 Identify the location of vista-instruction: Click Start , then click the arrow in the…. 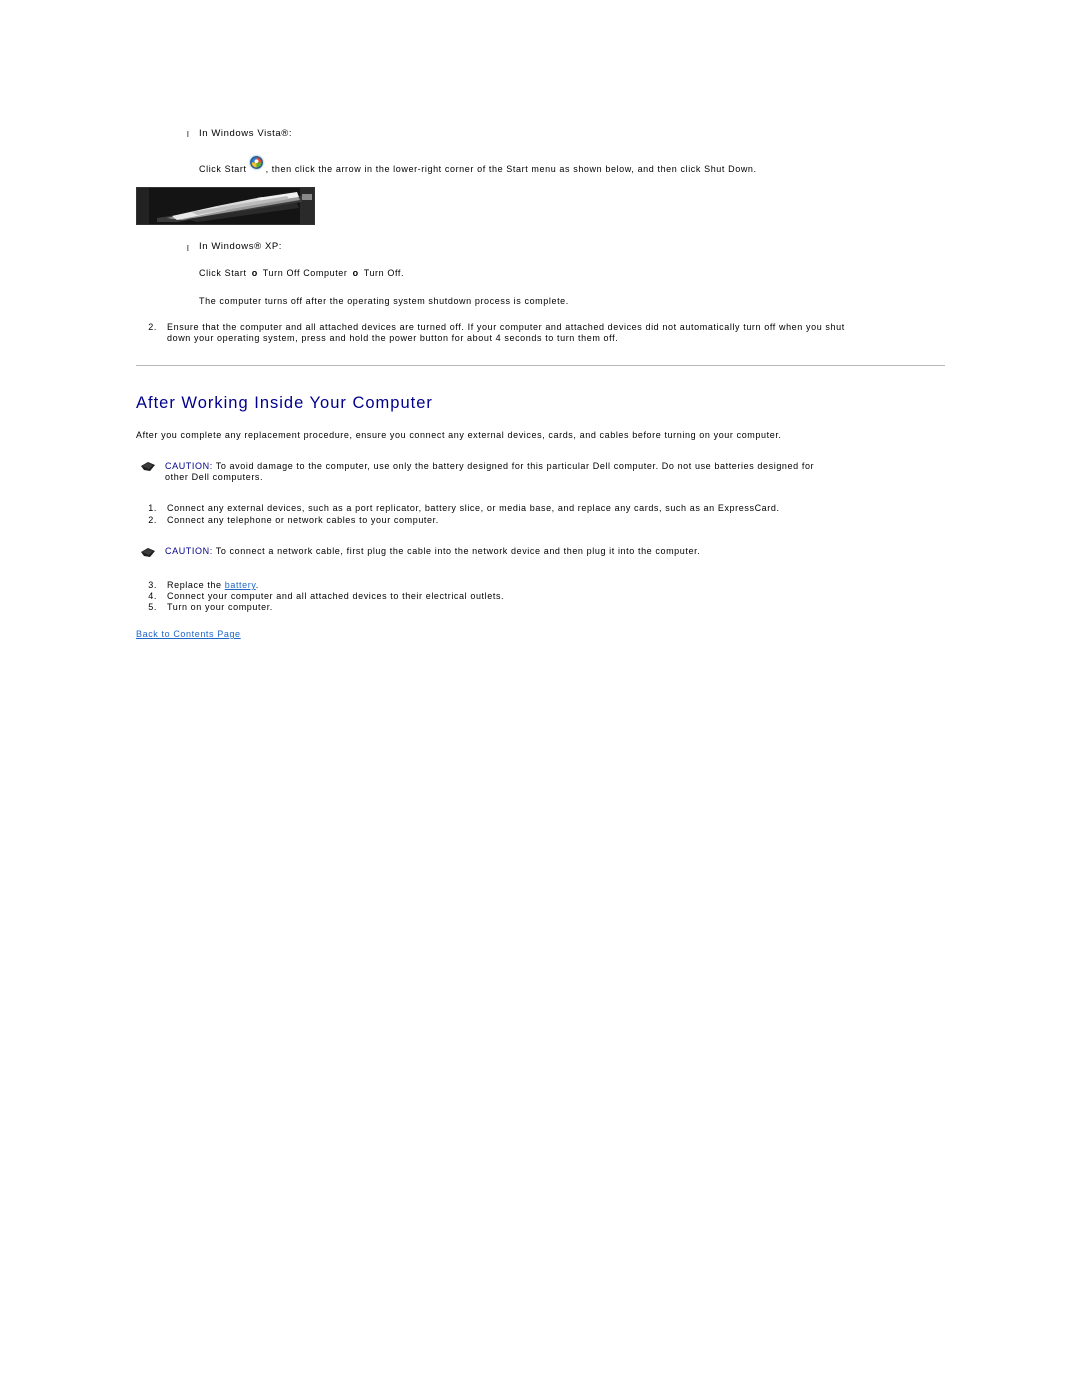
(478, 165).